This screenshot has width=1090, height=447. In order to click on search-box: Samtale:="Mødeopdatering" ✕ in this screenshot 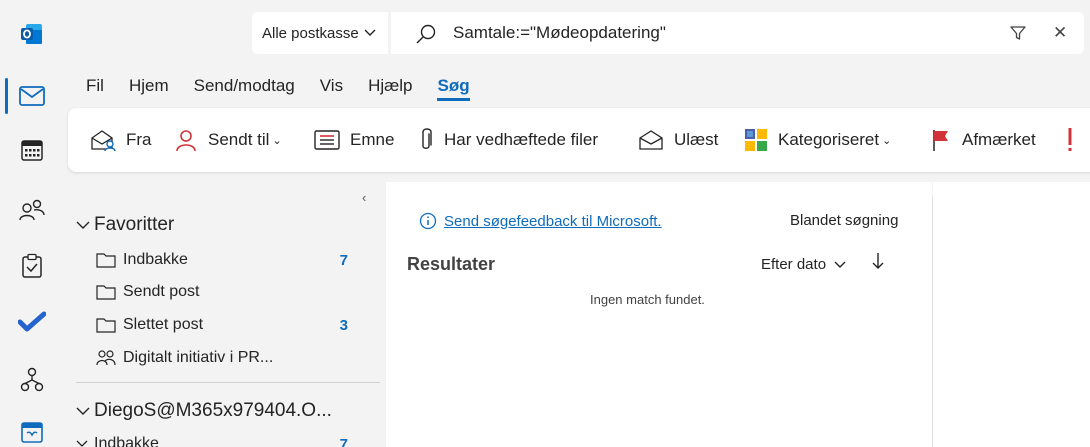, I will do `click(737, 33)`.